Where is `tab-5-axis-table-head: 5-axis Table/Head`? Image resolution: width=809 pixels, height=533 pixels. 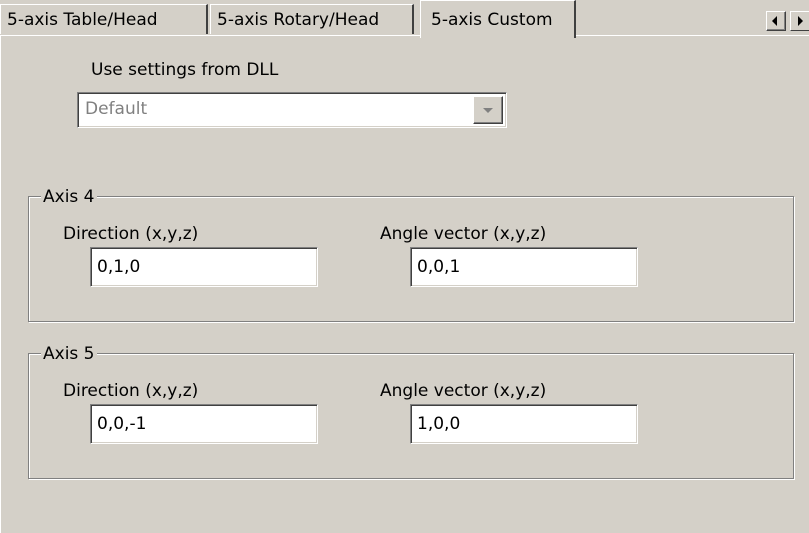
tab-5-axis-table-head: 5-axis Table/Head is located at coordinates (104, 19).